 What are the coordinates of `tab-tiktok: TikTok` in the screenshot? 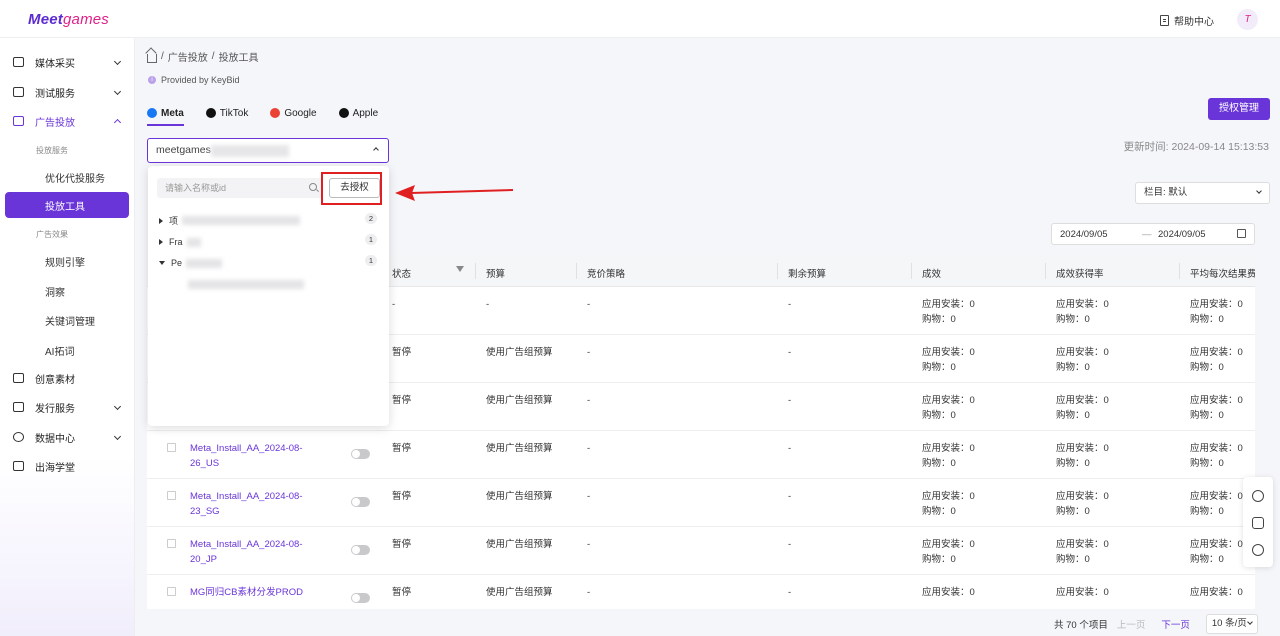 It's located at (226, 113).